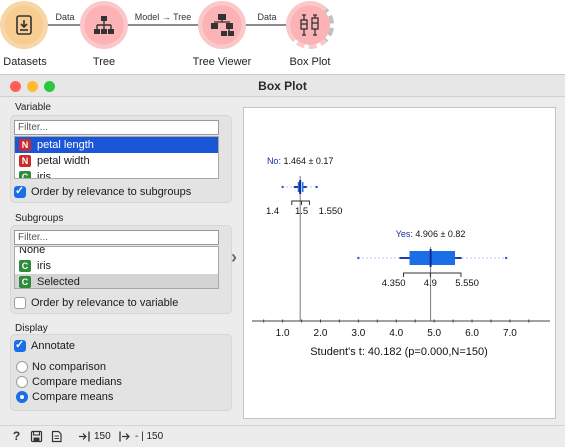 The image size is (565, 447). Describe the element at coordinates (331, 211) in the screenshot. I see `quartile-label: 1.550` at that location.